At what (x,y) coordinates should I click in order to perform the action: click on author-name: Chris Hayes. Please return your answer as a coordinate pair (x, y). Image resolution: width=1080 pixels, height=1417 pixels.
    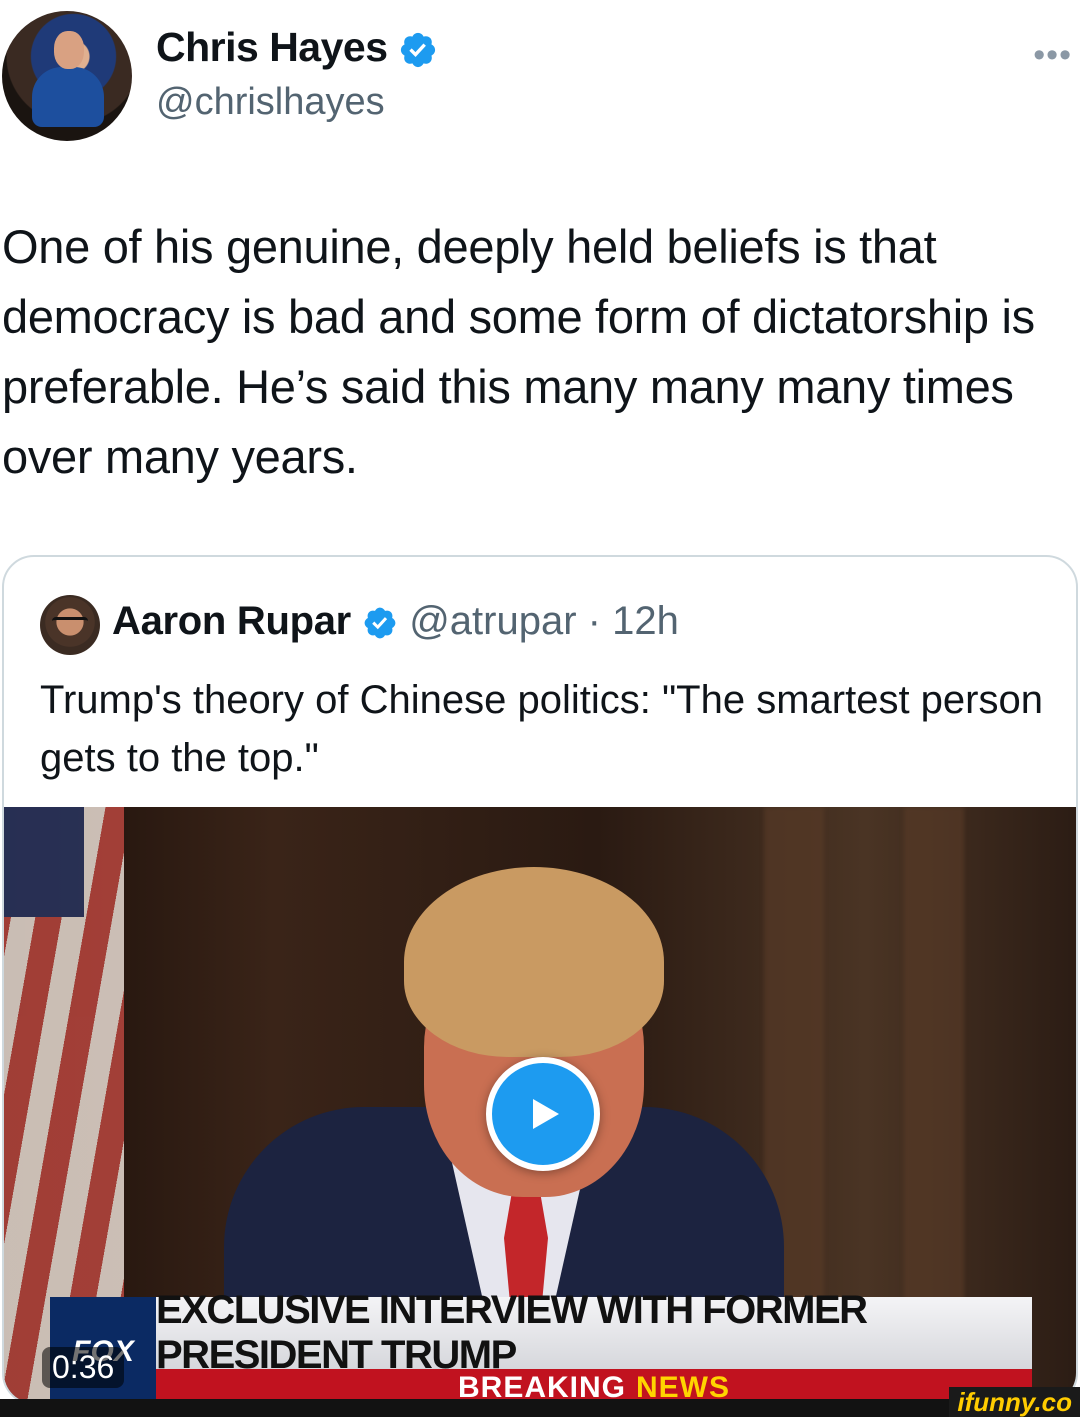
    Looking at the image, I should click on (272, 47).